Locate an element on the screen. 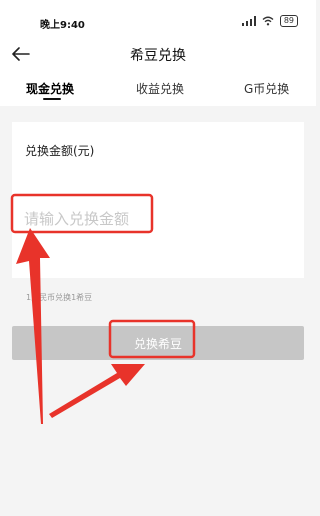 This screenshot has width=320, height=516. tab-earnings-exchange: 收益兑换 is located at coordinates (160, 88).